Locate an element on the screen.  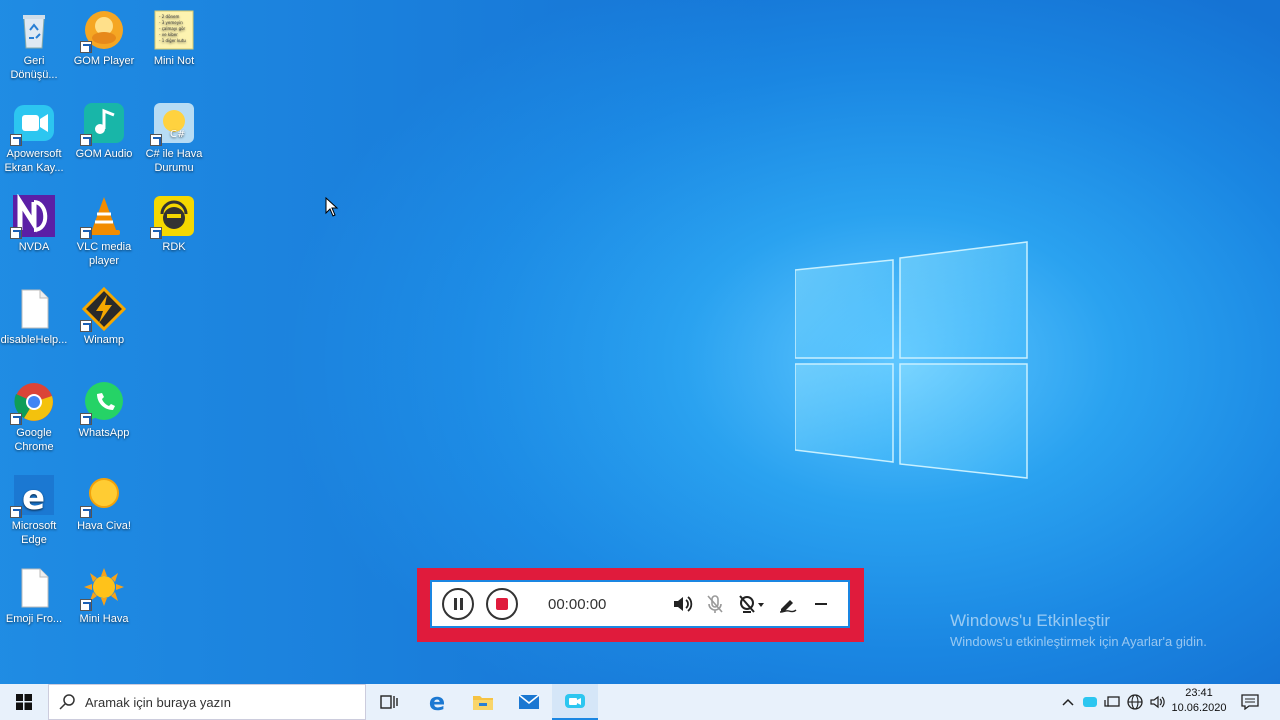
task-view-icon is located at coordinates (389, 702).